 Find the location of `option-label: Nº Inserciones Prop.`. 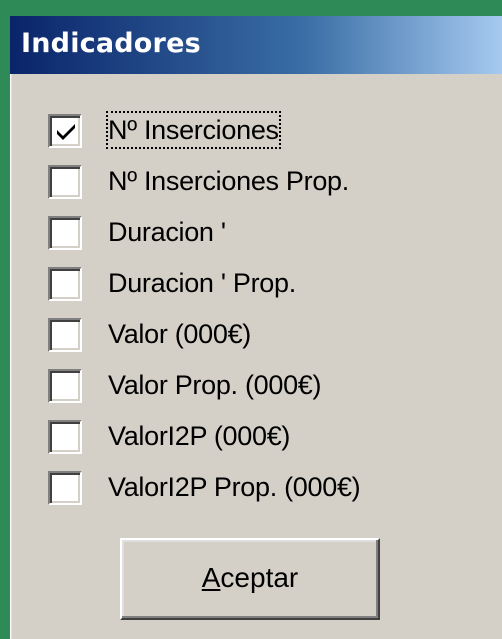

option-label: Nº Inserciones Prop. is located at coordinates (228, 181).